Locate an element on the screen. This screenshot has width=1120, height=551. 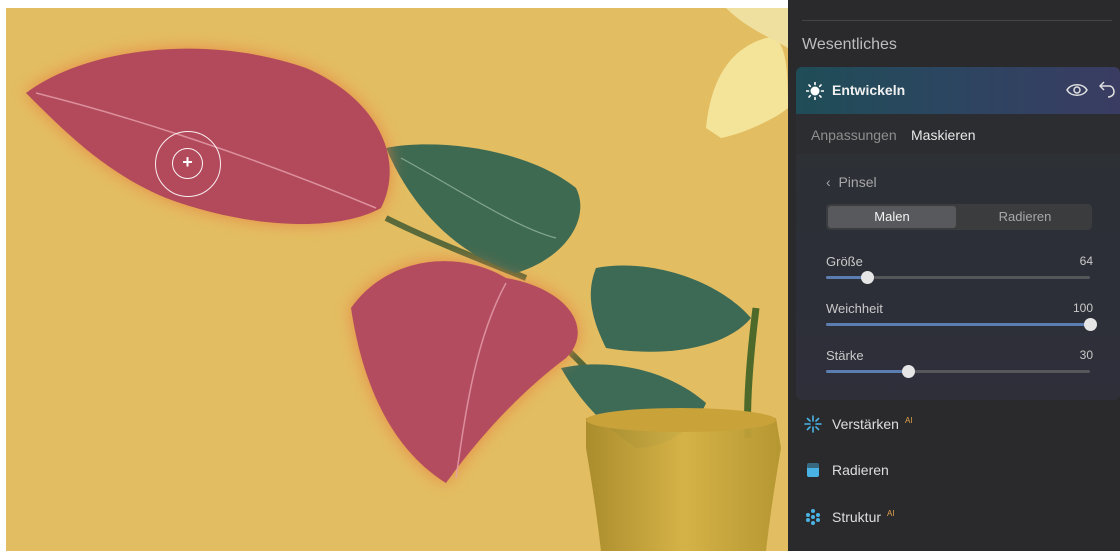
chevron-left-icon: ‹ is located at coordinates (832, 182).